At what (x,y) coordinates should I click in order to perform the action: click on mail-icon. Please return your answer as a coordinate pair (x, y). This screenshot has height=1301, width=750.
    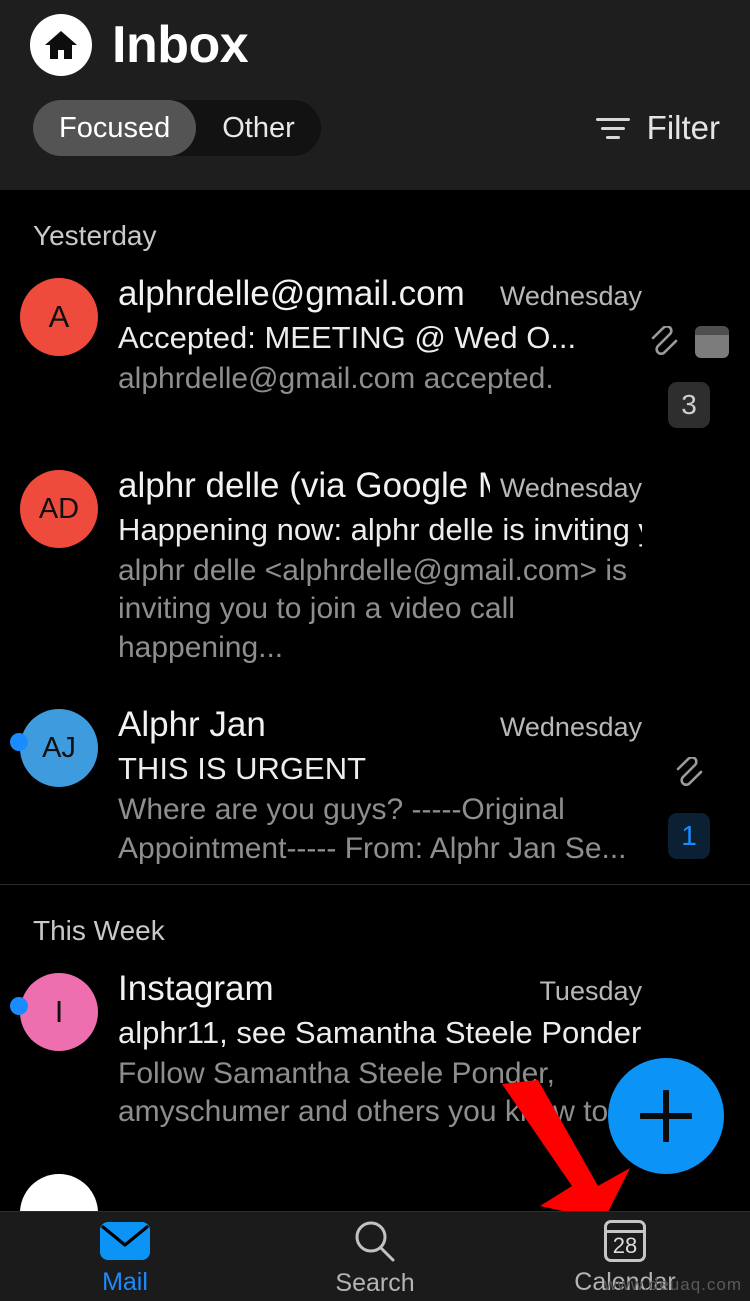
    Looking at the image, I should click on (125, 1241).